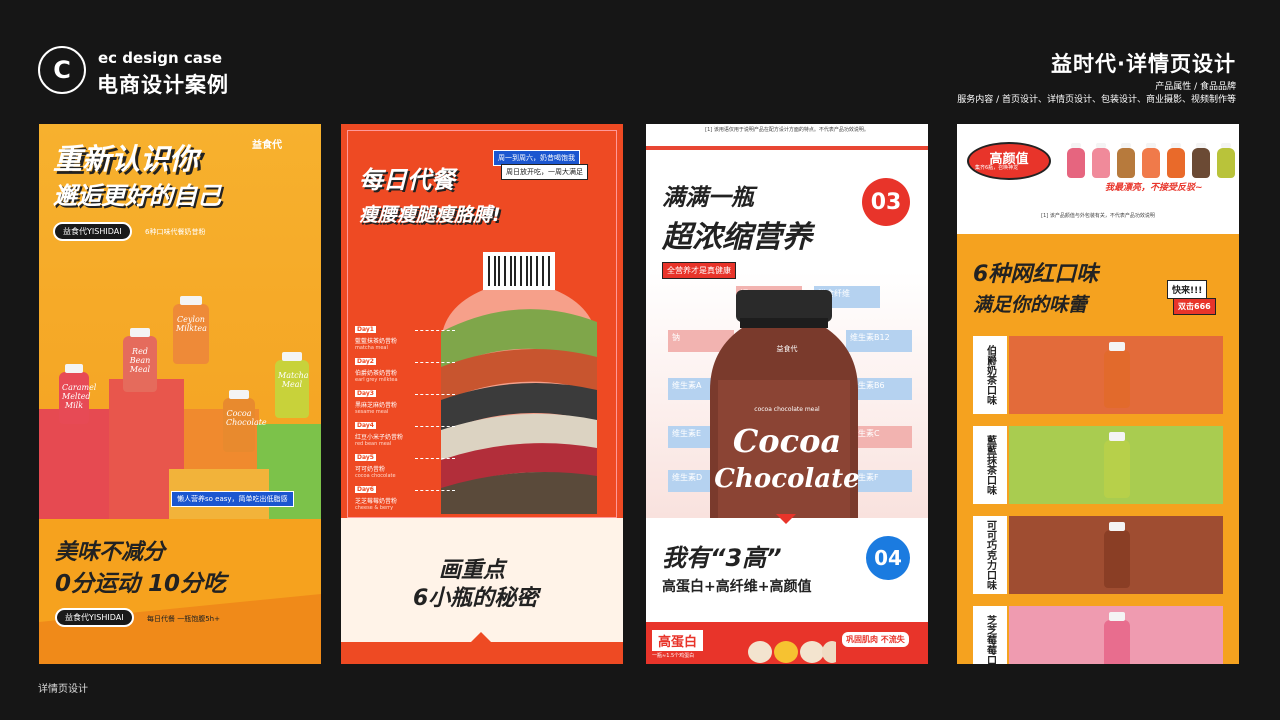  I want to click on layered-bottle-illustration, so click(519, 383).